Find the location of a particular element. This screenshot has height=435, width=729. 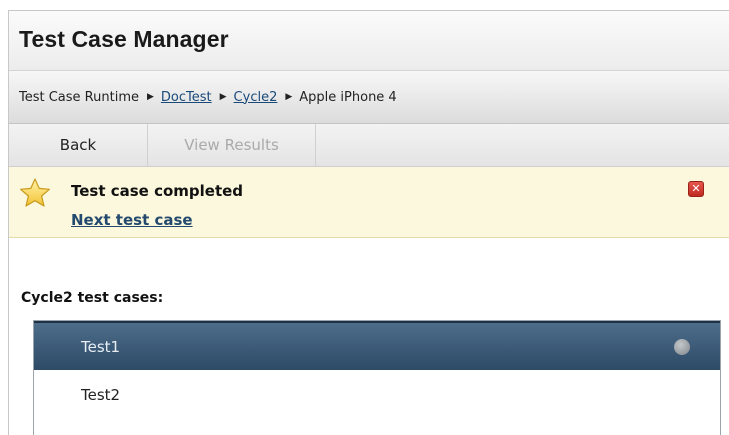

breadcrumb-root: Test Case Runtime is located at coordinates (79, 97).